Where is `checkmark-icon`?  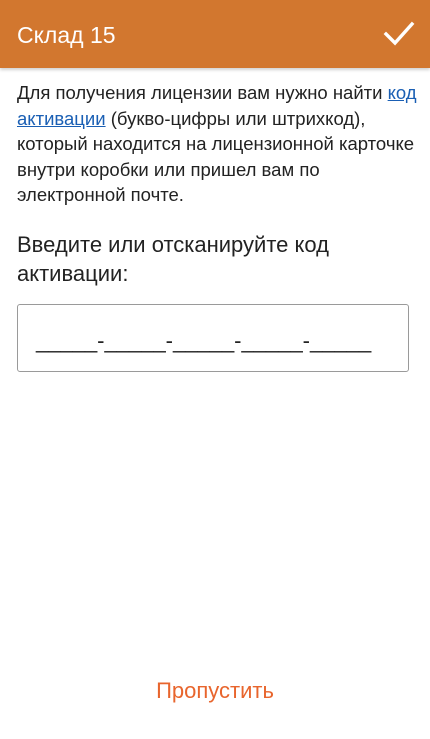
checkmark-icon is located at coordinates (399, 33).